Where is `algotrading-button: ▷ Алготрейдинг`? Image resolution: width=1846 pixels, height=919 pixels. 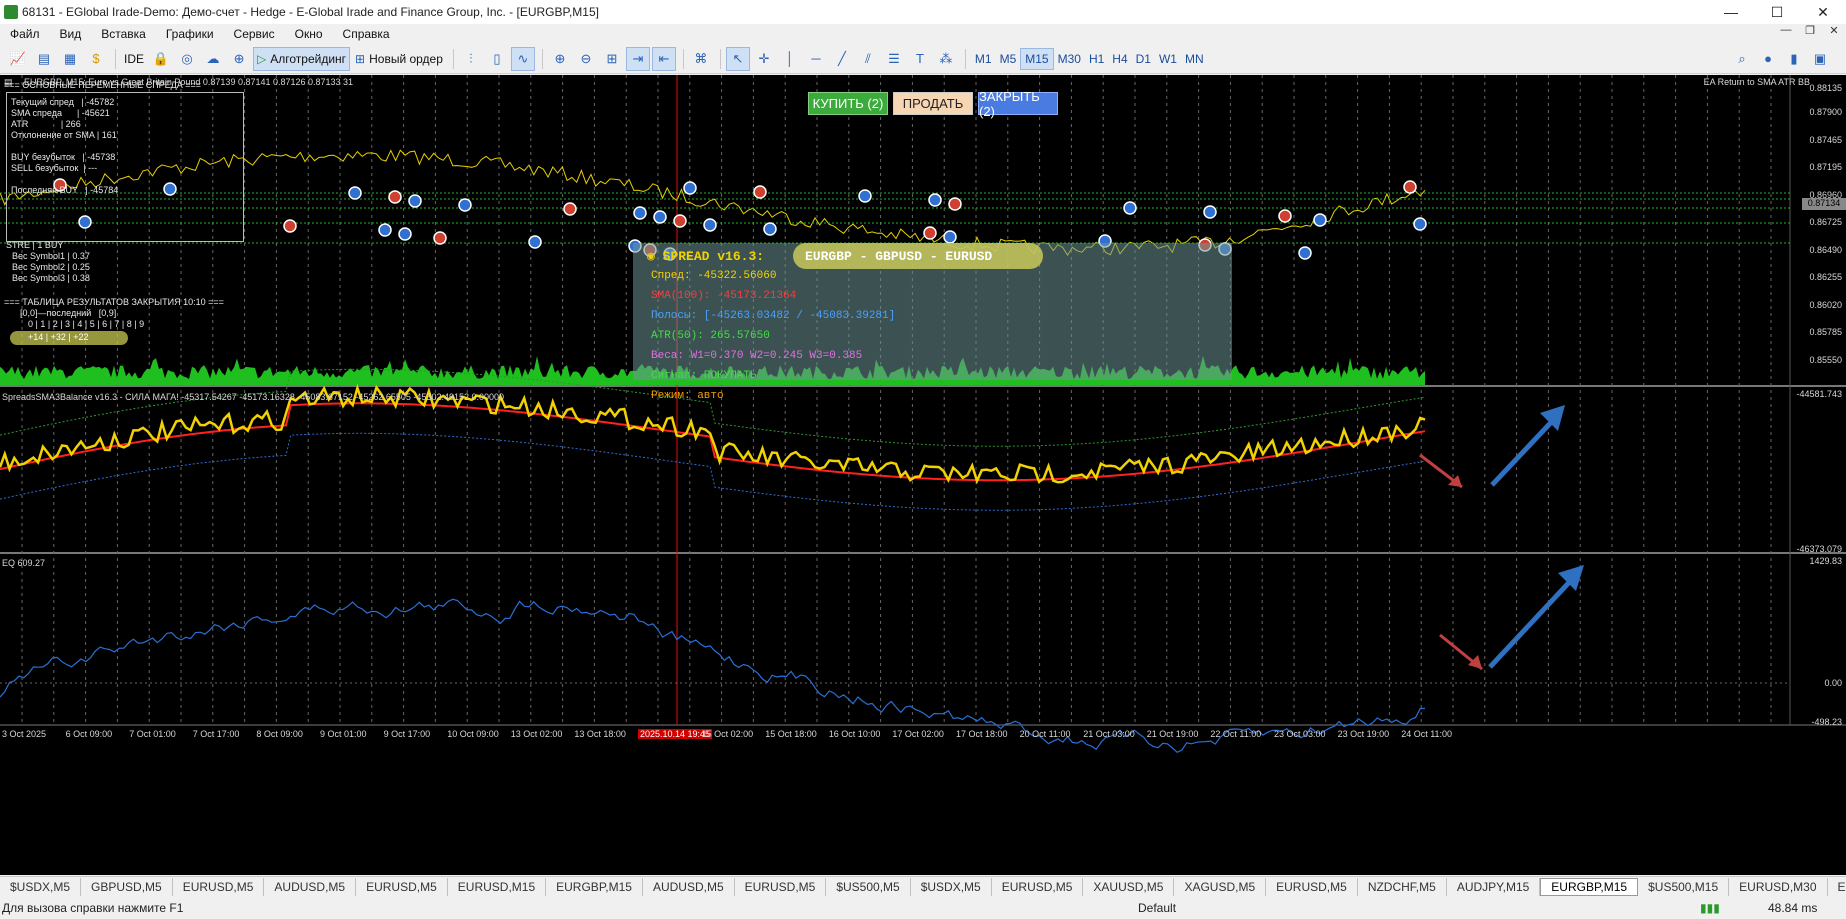
algotrading-button: ▷ Алготрейдинг is located at coordinates (302, 58).